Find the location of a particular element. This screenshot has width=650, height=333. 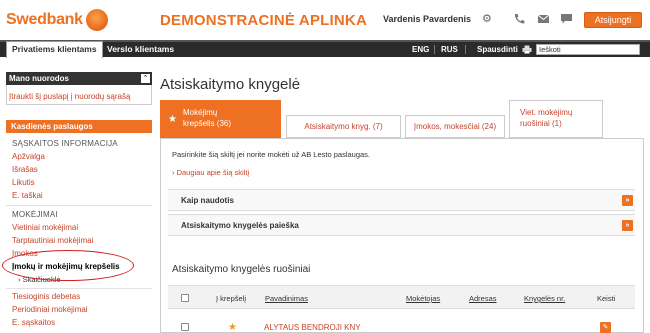

swedbank-logo: Swedbank is located at coordinates (57, 20).